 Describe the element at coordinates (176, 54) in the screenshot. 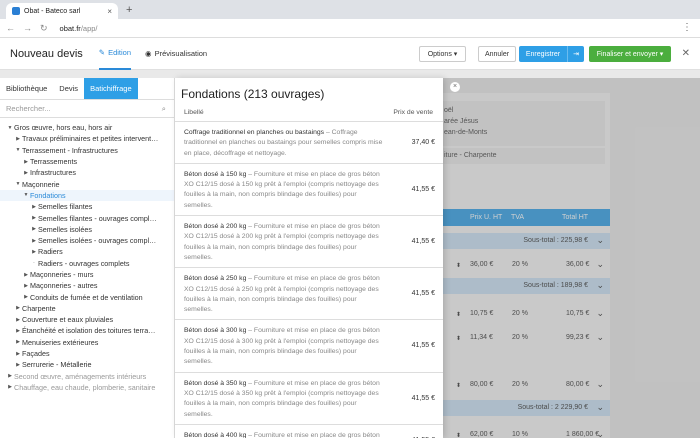

I see `tab-previsualisation: ◉ Prévisualisation` at that location.